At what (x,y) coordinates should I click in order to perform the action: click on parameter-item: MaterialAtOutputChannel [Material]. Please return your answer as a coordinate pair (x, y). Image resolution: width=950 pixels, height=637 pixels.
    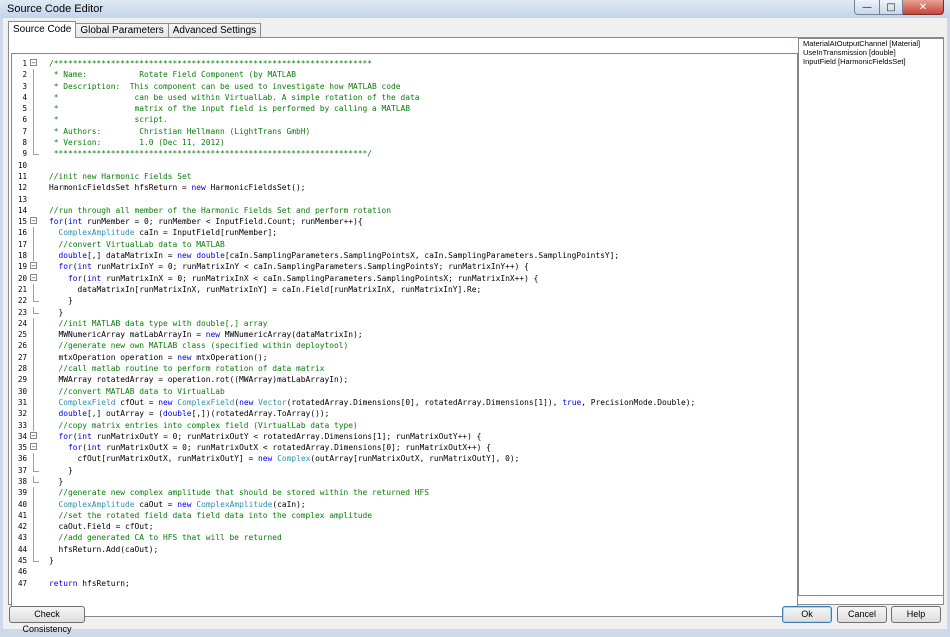
    Looking at the image, I should click on (871, 43).